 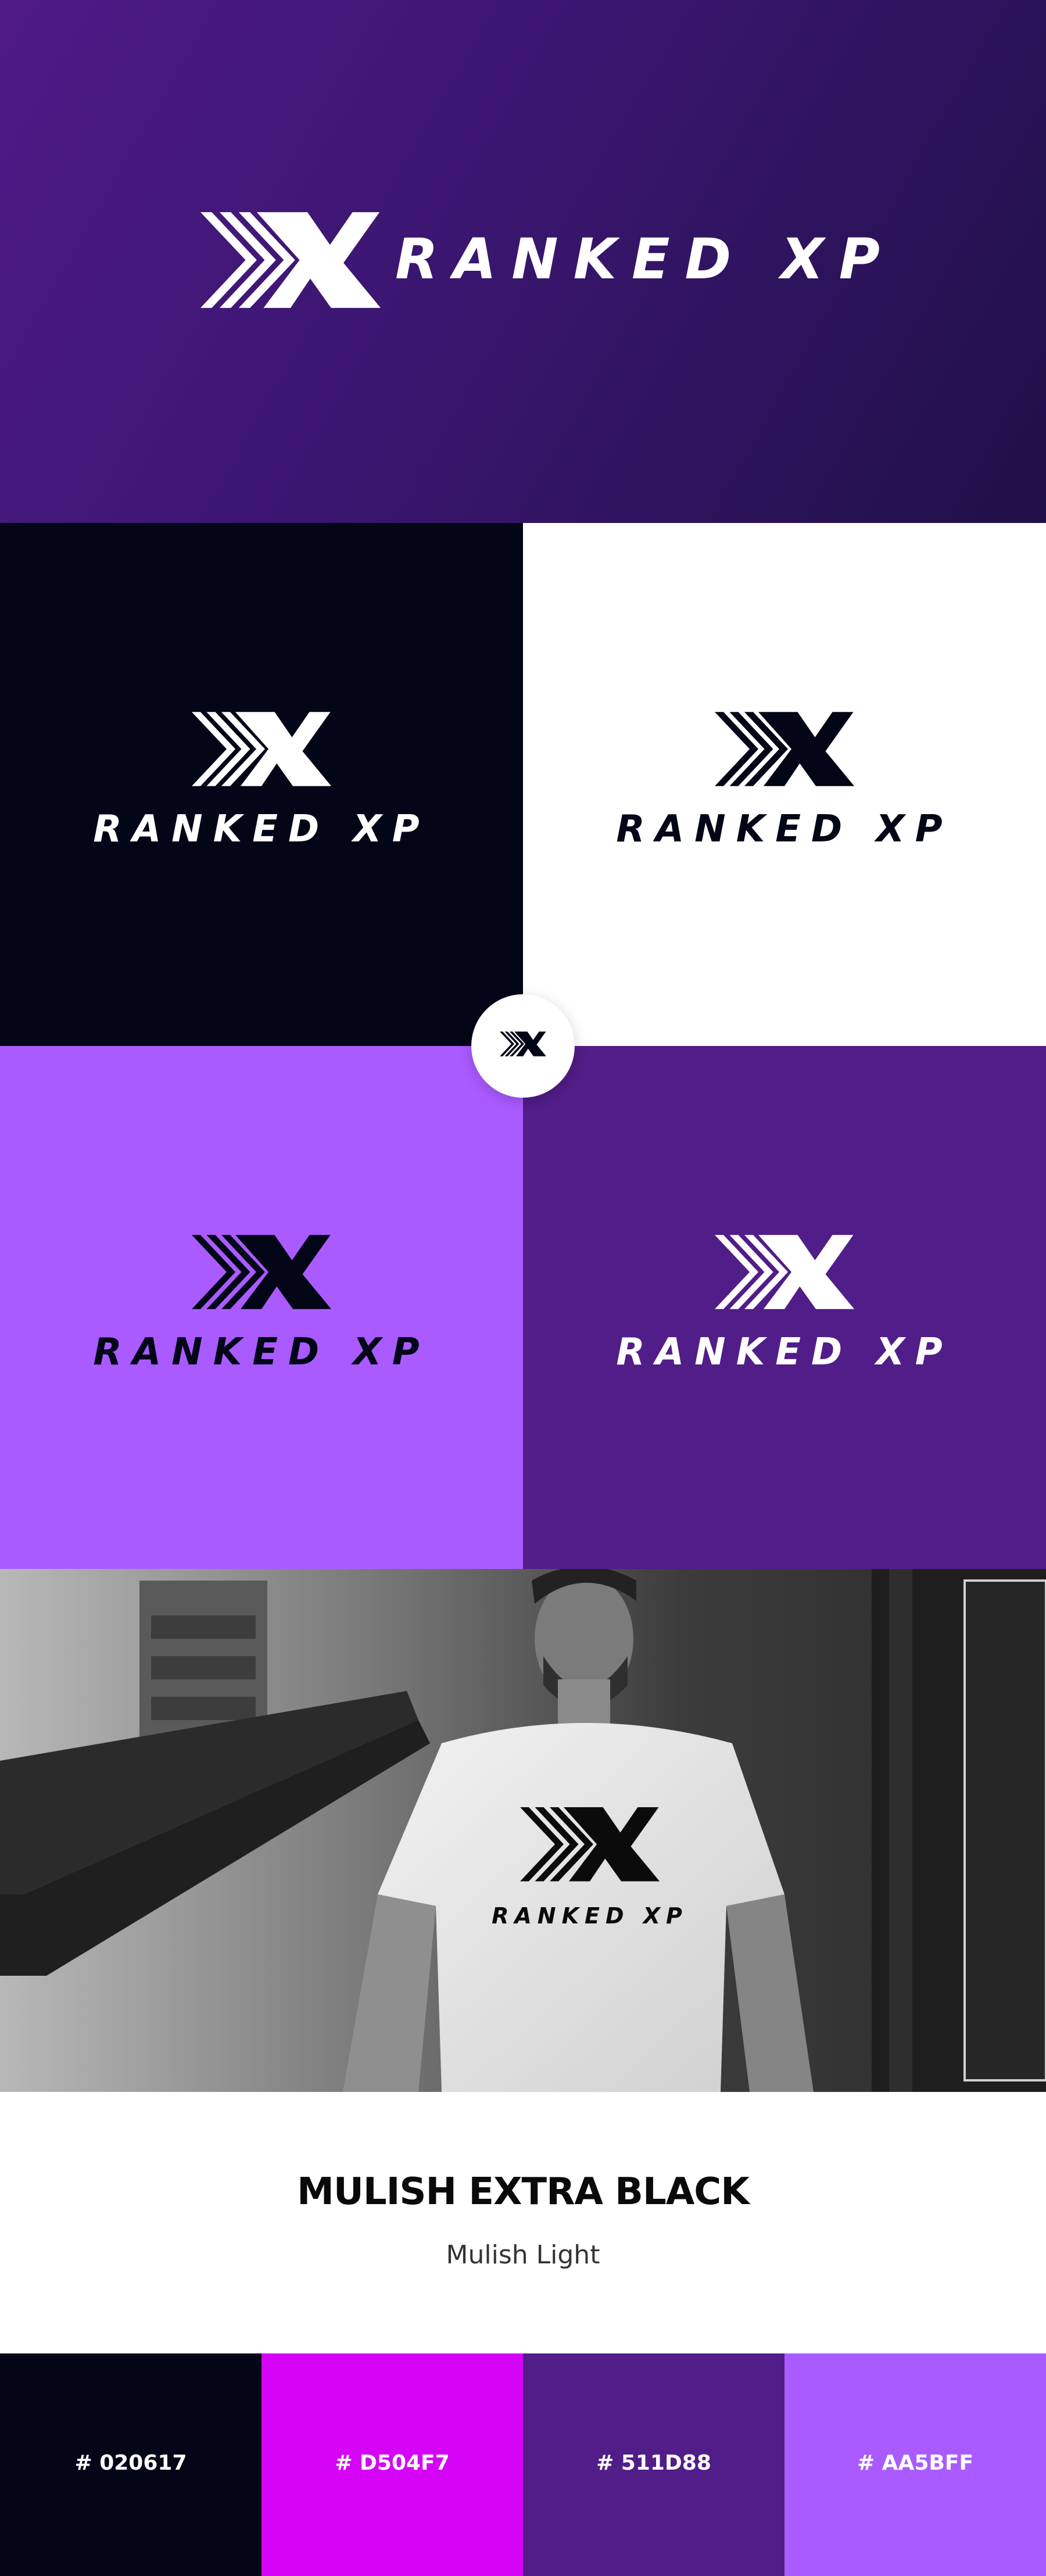 I want to click on swatch-020617: # 020617, so click(x=131, y=2464).